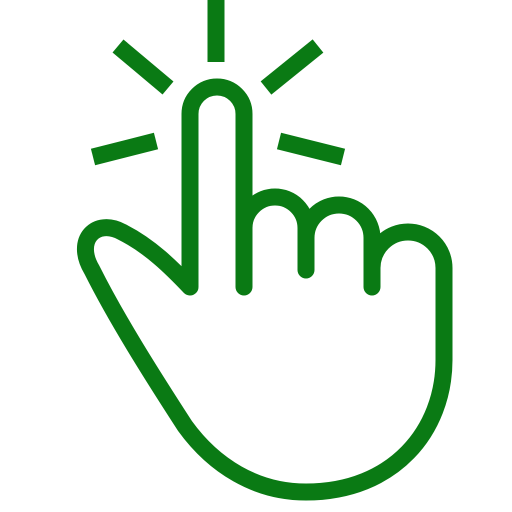 The width and height of the screenshot is (512, 512). What do you see at coordinates (292, 67) in the screenshot?
I see `ray-upper-right` at bounding box center [292, 67].